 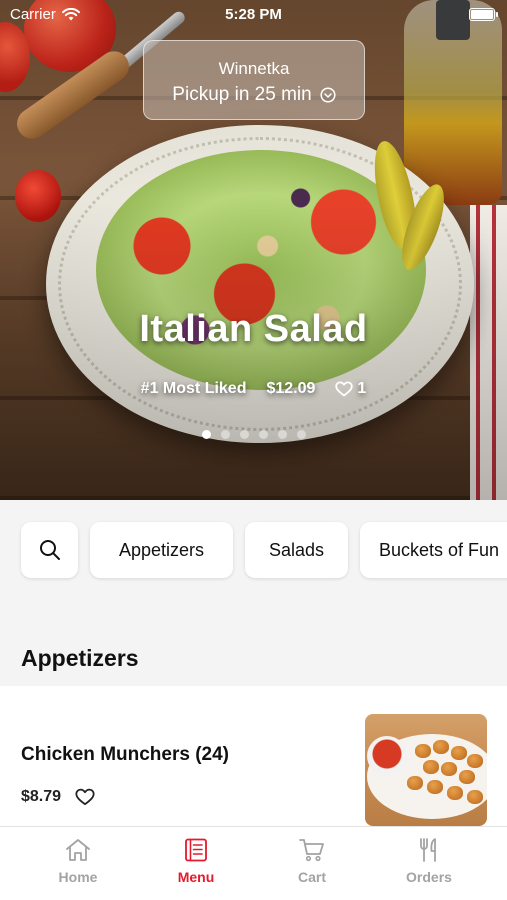 I want to click on pickup-label: Pickup in 25 min, so click(x=242, y=94).